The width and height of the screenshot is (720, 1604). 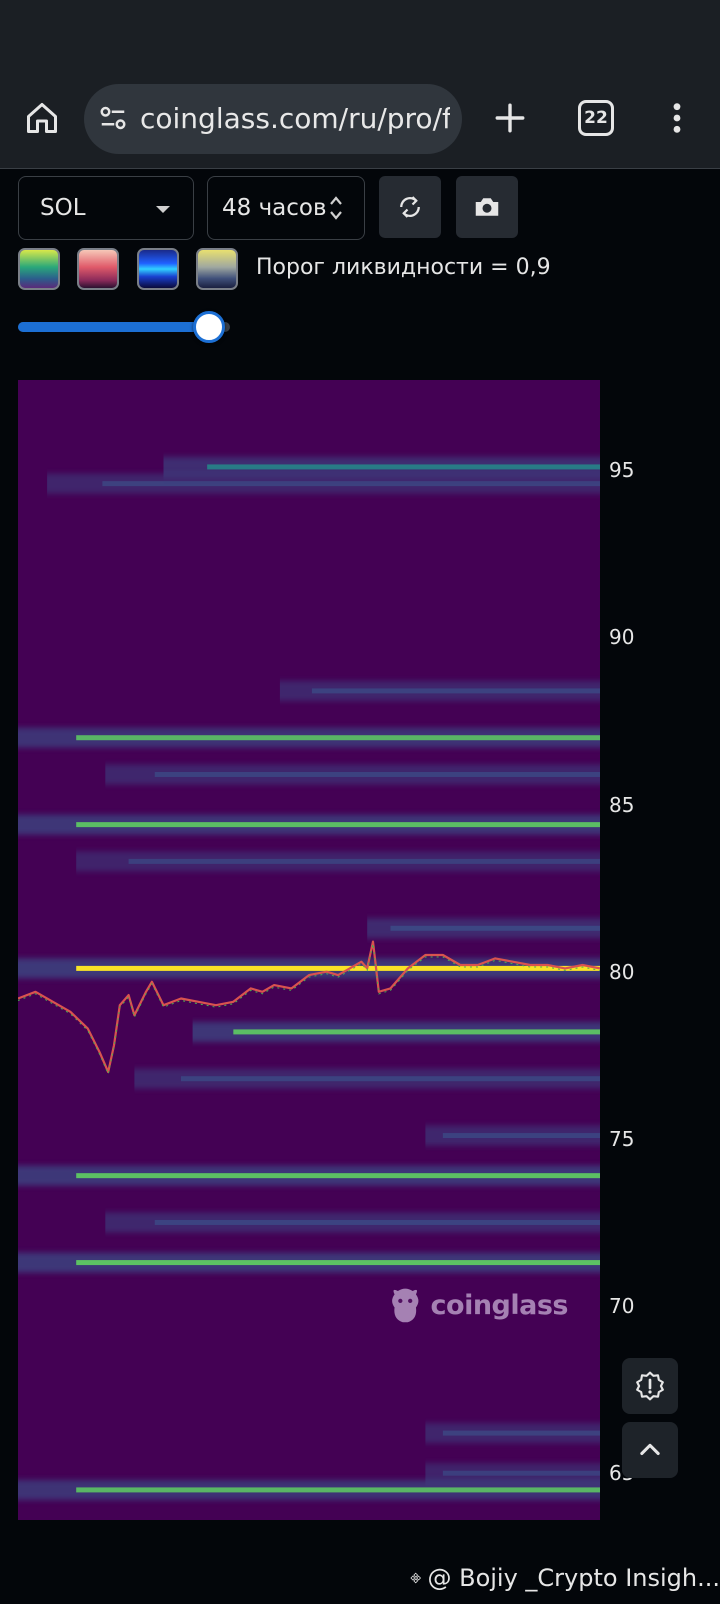 What do you see at coordinates (403, 267) in the screenshot?
I see `liquidity-threshold-label: Порог ликвидности = 0,9` at bounding box center [403, 267].